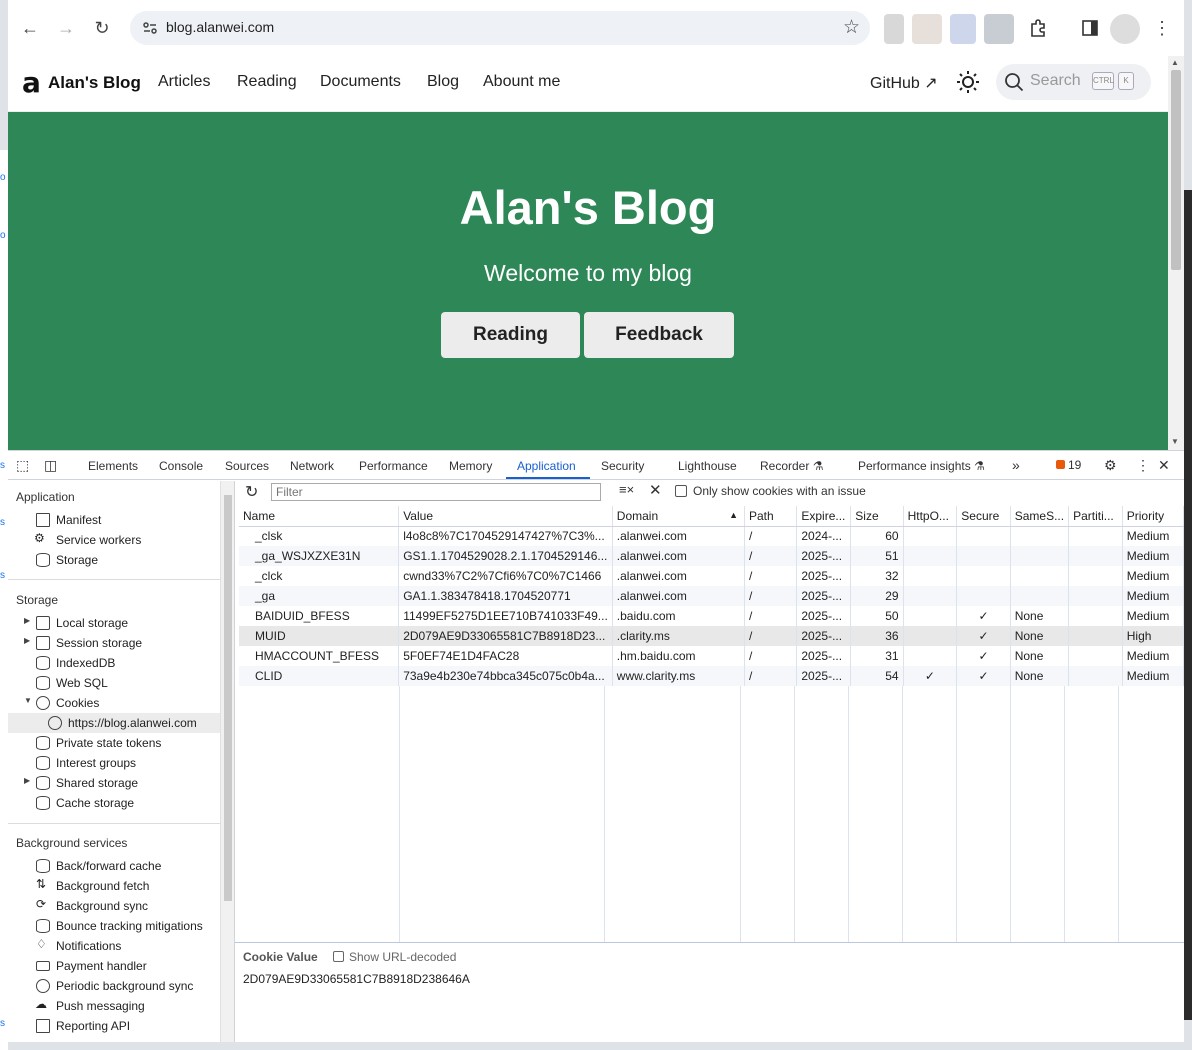  Describe the element at coordinates (1143, 465) in the screenshot. I see `devtools-menu-kebab-icon: ⋮` at that location.